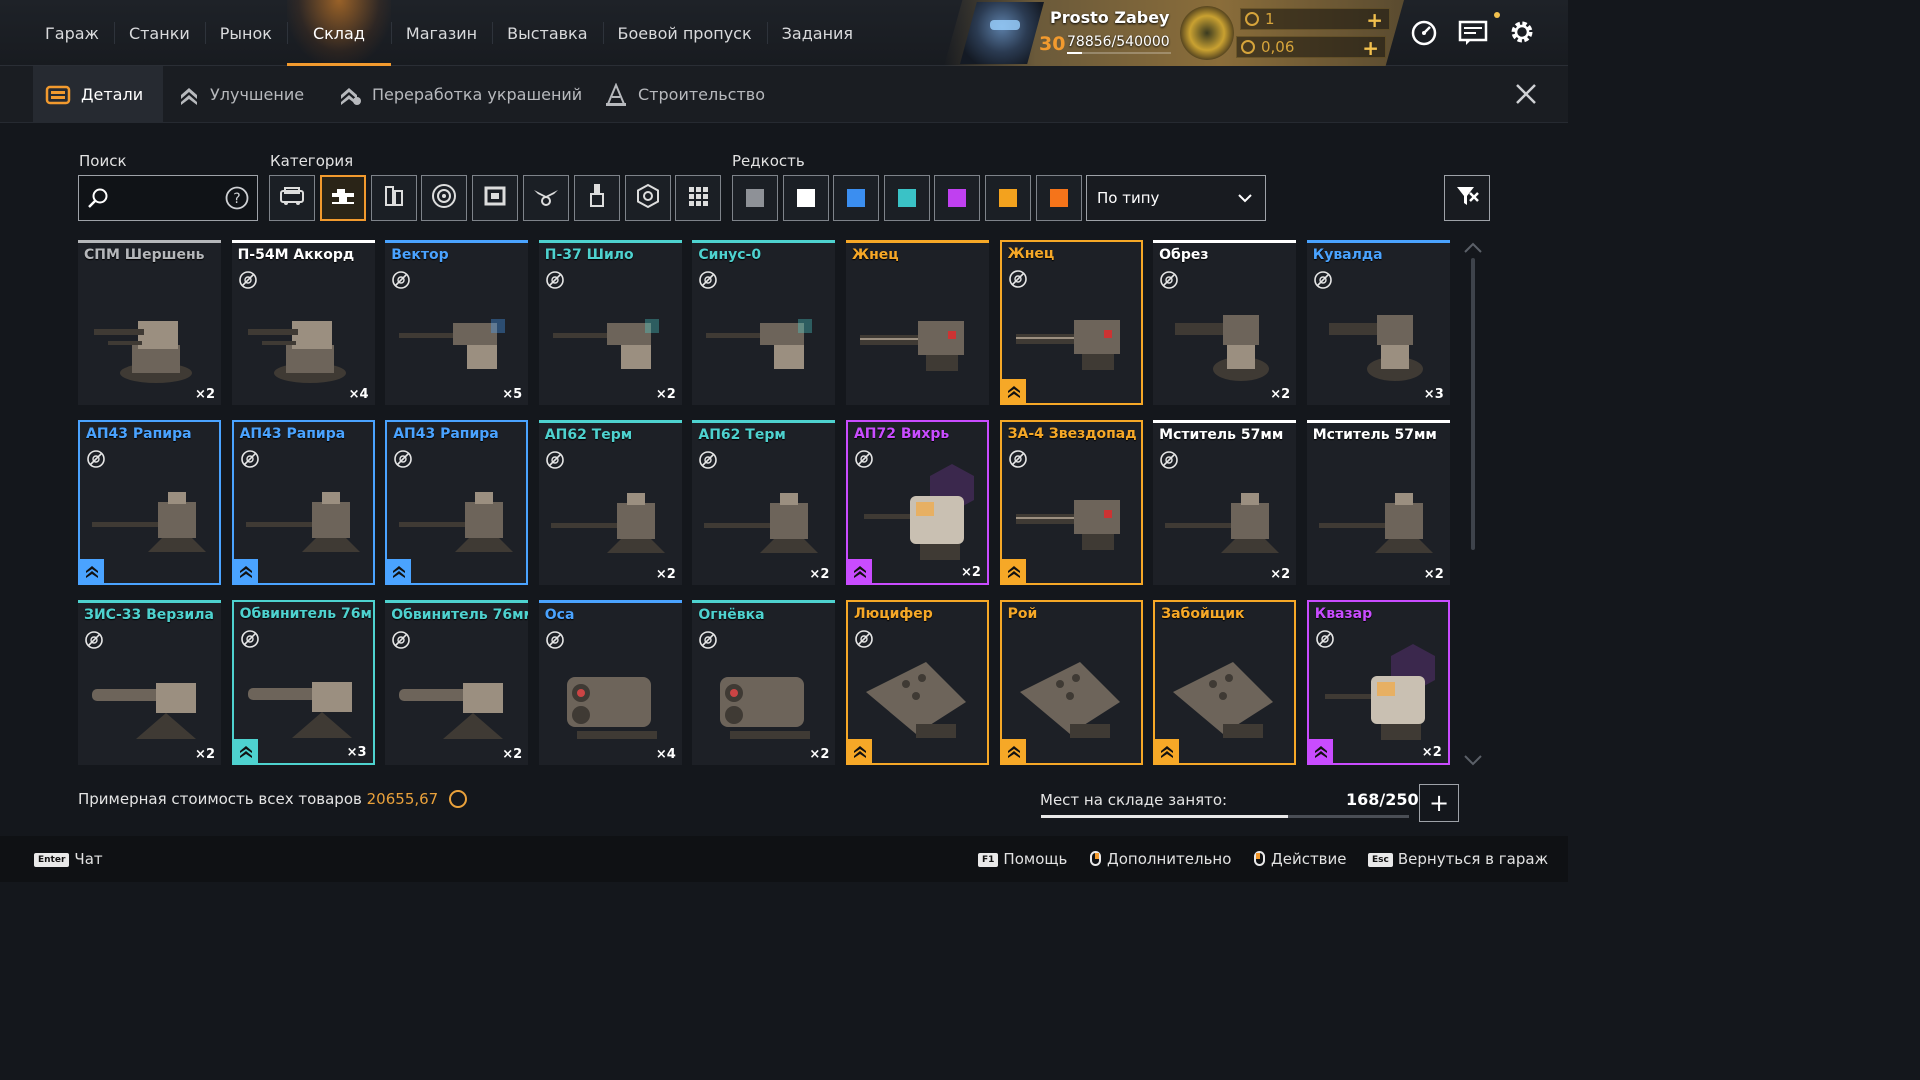 Image resolution: width=1920 pixels, height=1080 pixels. What do you see at coordinates (1022, 859) in the screenshot?
I see `hint-help: F1 Помощь` at bounding box center [1022, 859].